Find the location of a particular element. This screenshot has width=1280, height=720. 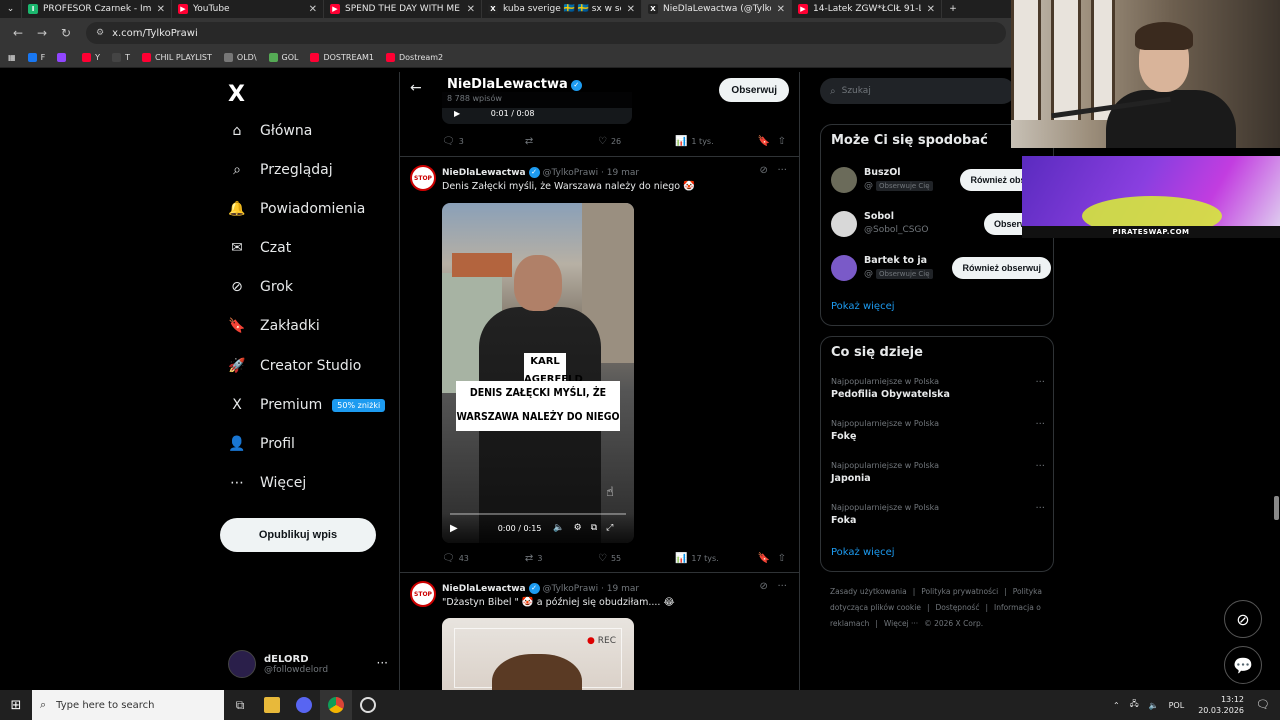

search-input: ⌕ Szukaj is located at coordinates (917, 91).